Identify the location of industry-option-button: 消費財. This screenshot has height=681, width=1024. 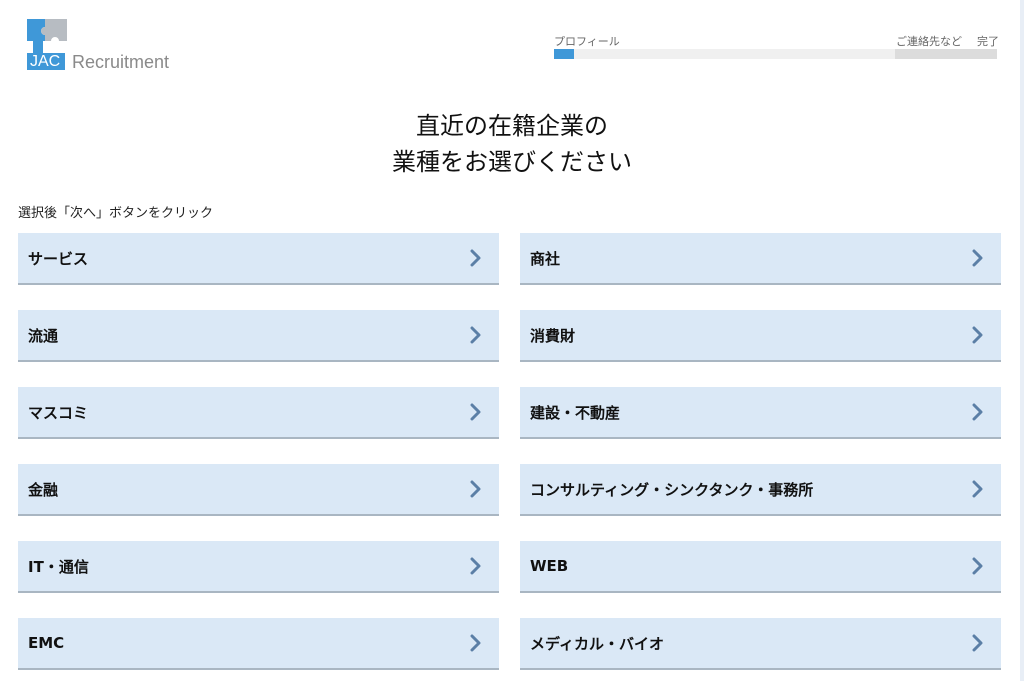
(760, 335).